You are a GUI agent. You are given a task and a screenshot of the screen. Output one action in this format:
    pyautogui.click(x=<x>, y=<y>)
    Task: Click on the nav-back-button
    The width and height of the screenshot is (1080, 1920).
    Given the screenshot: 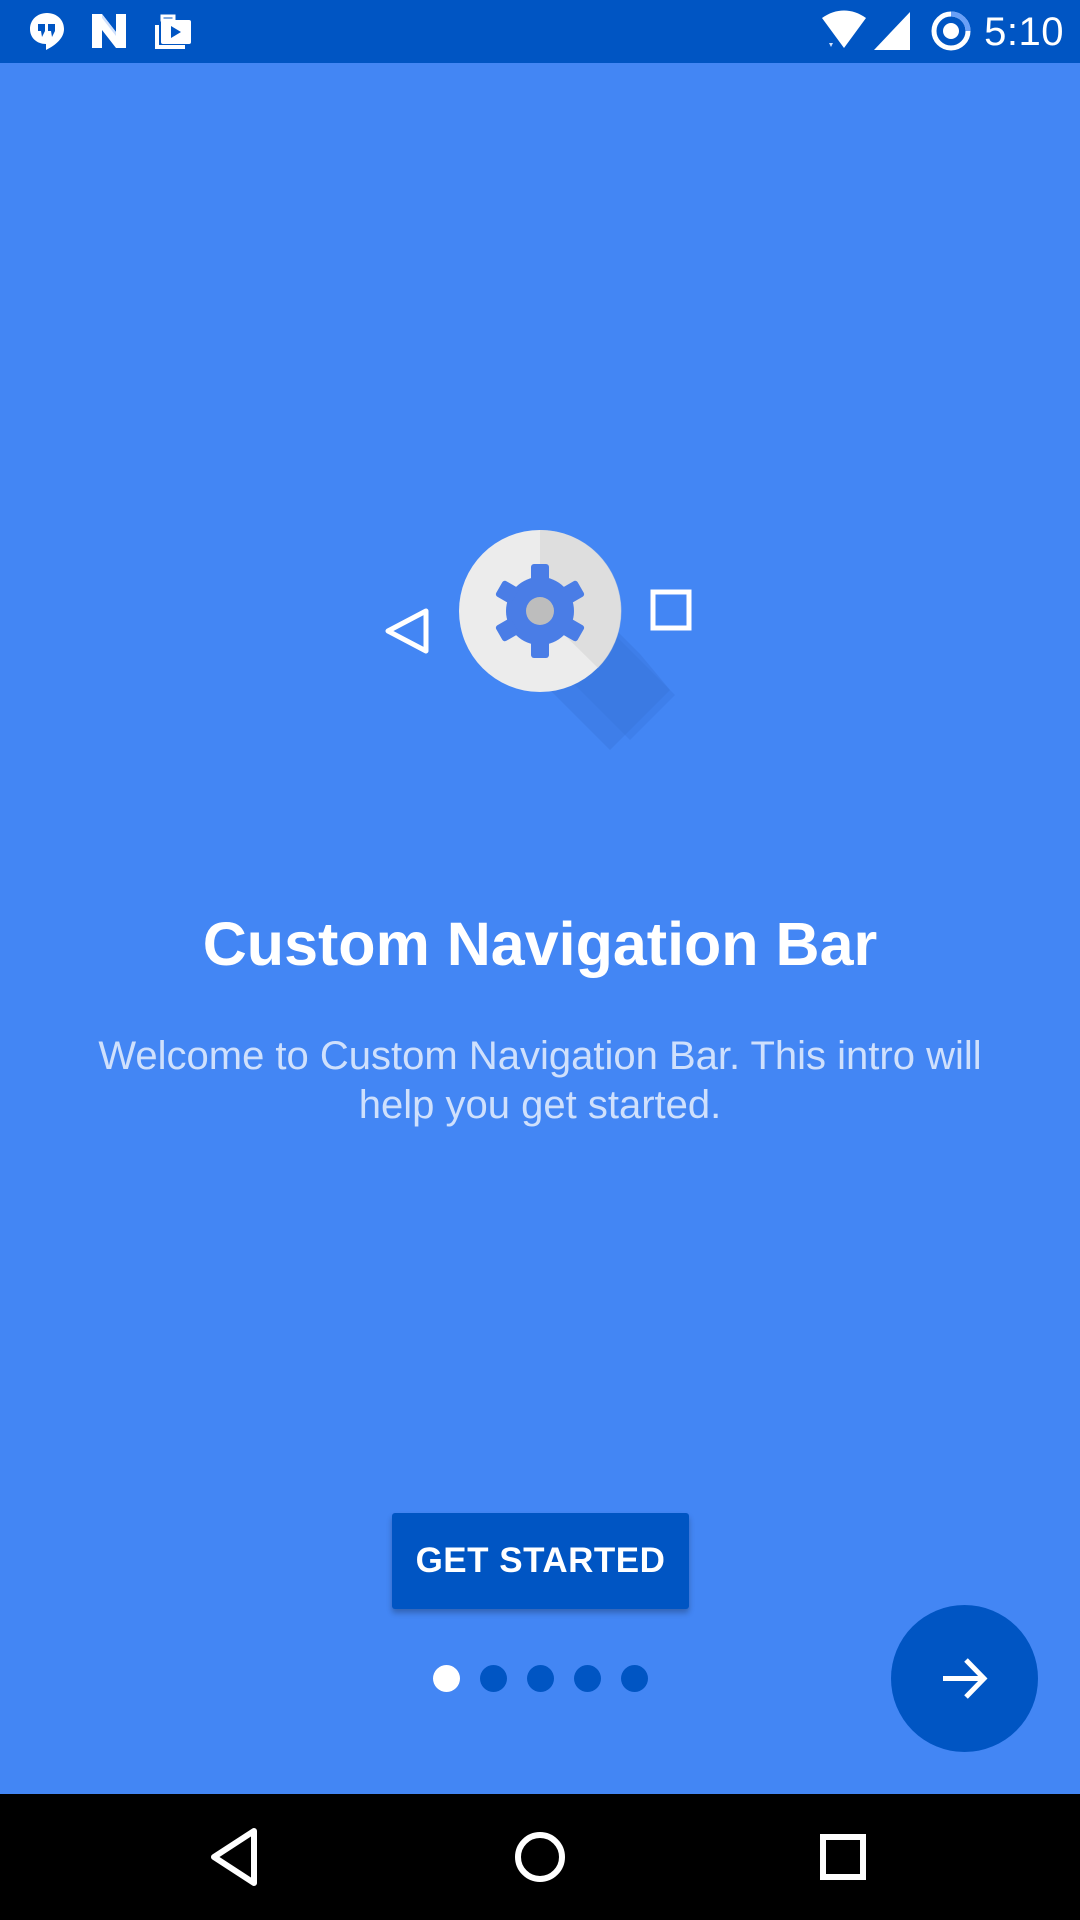 What is the action you would take?
    pyautogui.click(x=236, y=1857)
    